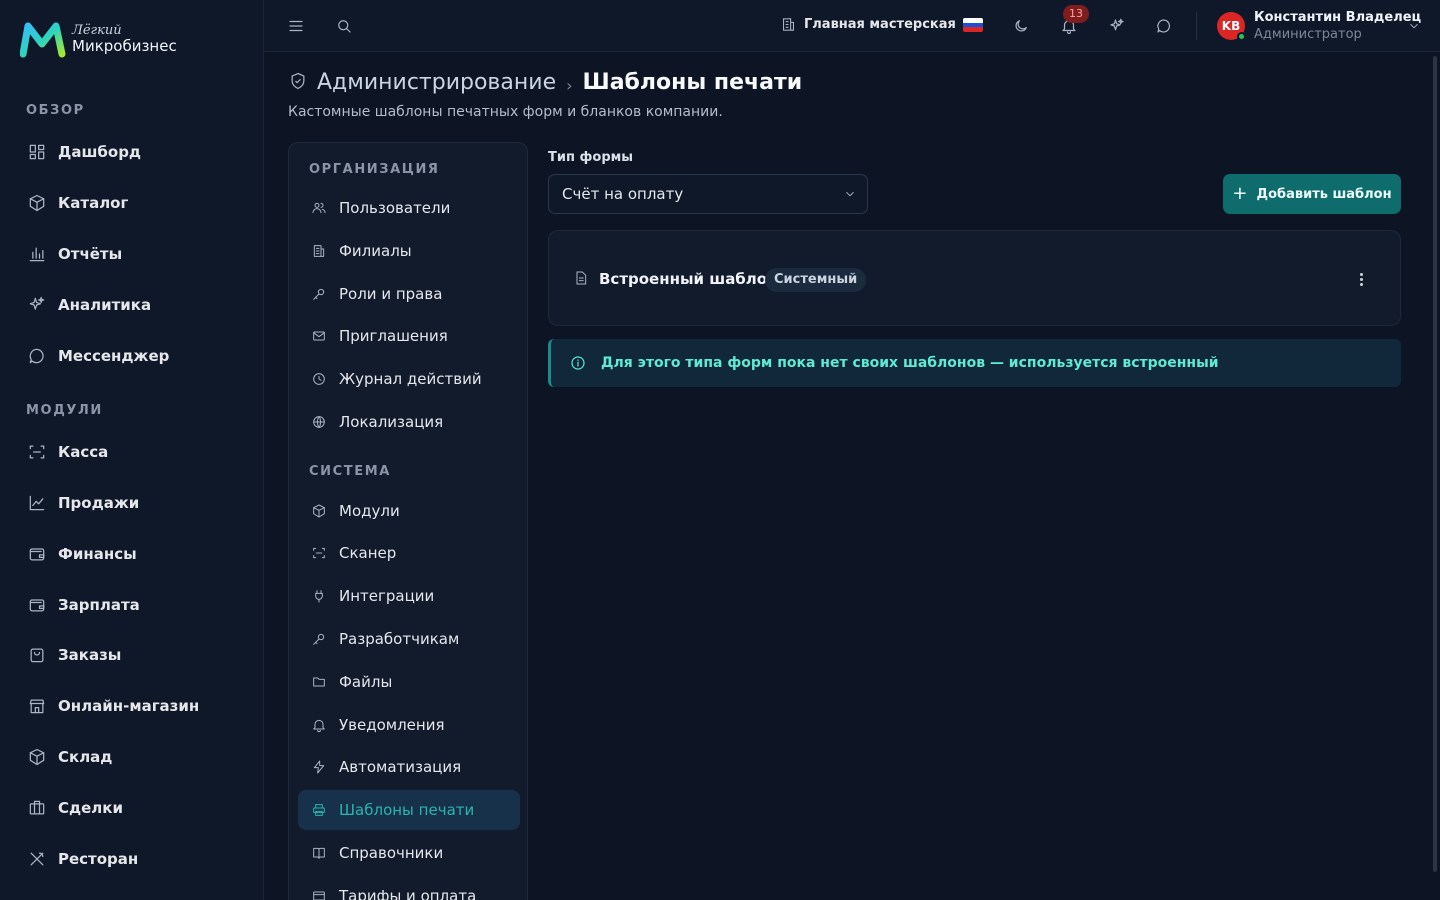 Image resolution: width=1440 pixels, height=900 pixels. I want to click on settings-item-directories: Справочники, so click(409, 853).